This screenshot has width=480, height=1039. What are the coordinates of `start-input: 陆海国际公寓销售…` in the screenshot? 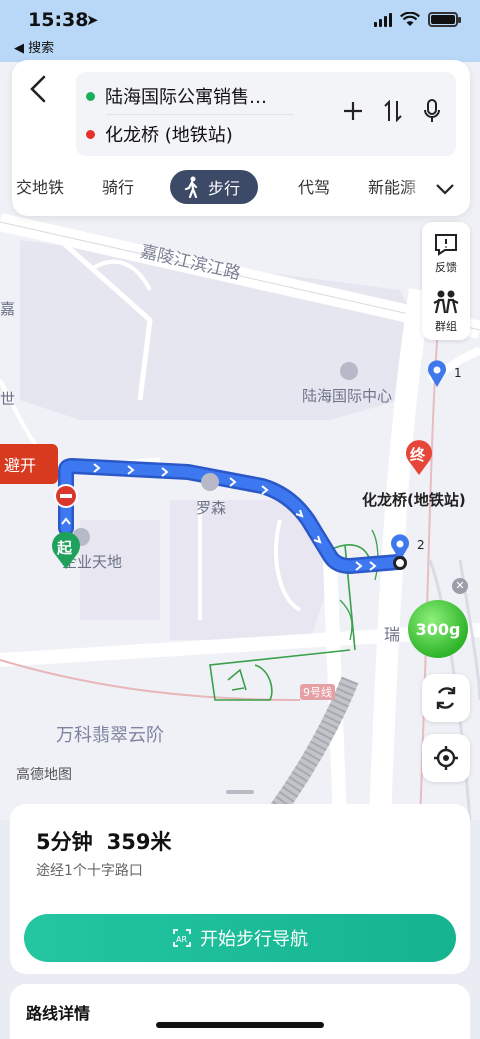 It's located at (206, 96).